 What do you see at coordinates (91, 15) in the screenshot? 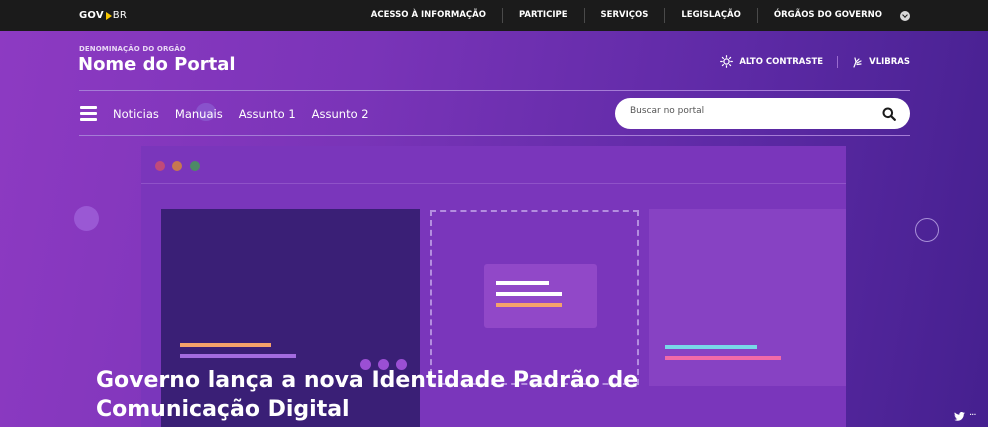
I see `logo-gov-text: GOV` at bounding box center [91, 15].